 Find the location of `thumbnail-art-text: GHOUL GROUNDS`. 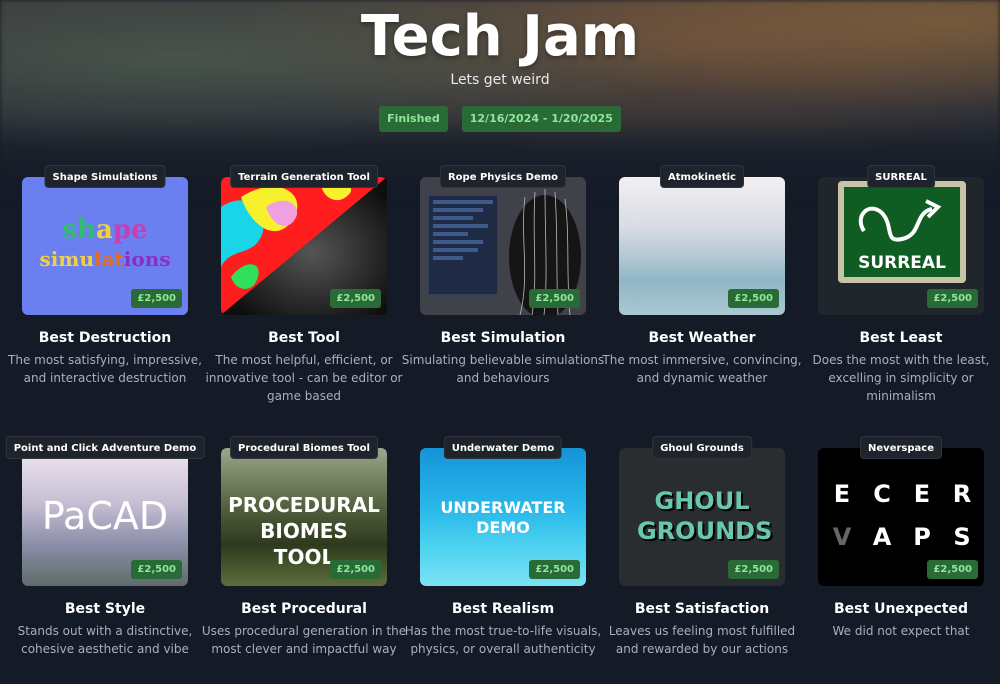

thumbnail-art-text: GHOUL GROUNDS is located at coordinates (705, 516).